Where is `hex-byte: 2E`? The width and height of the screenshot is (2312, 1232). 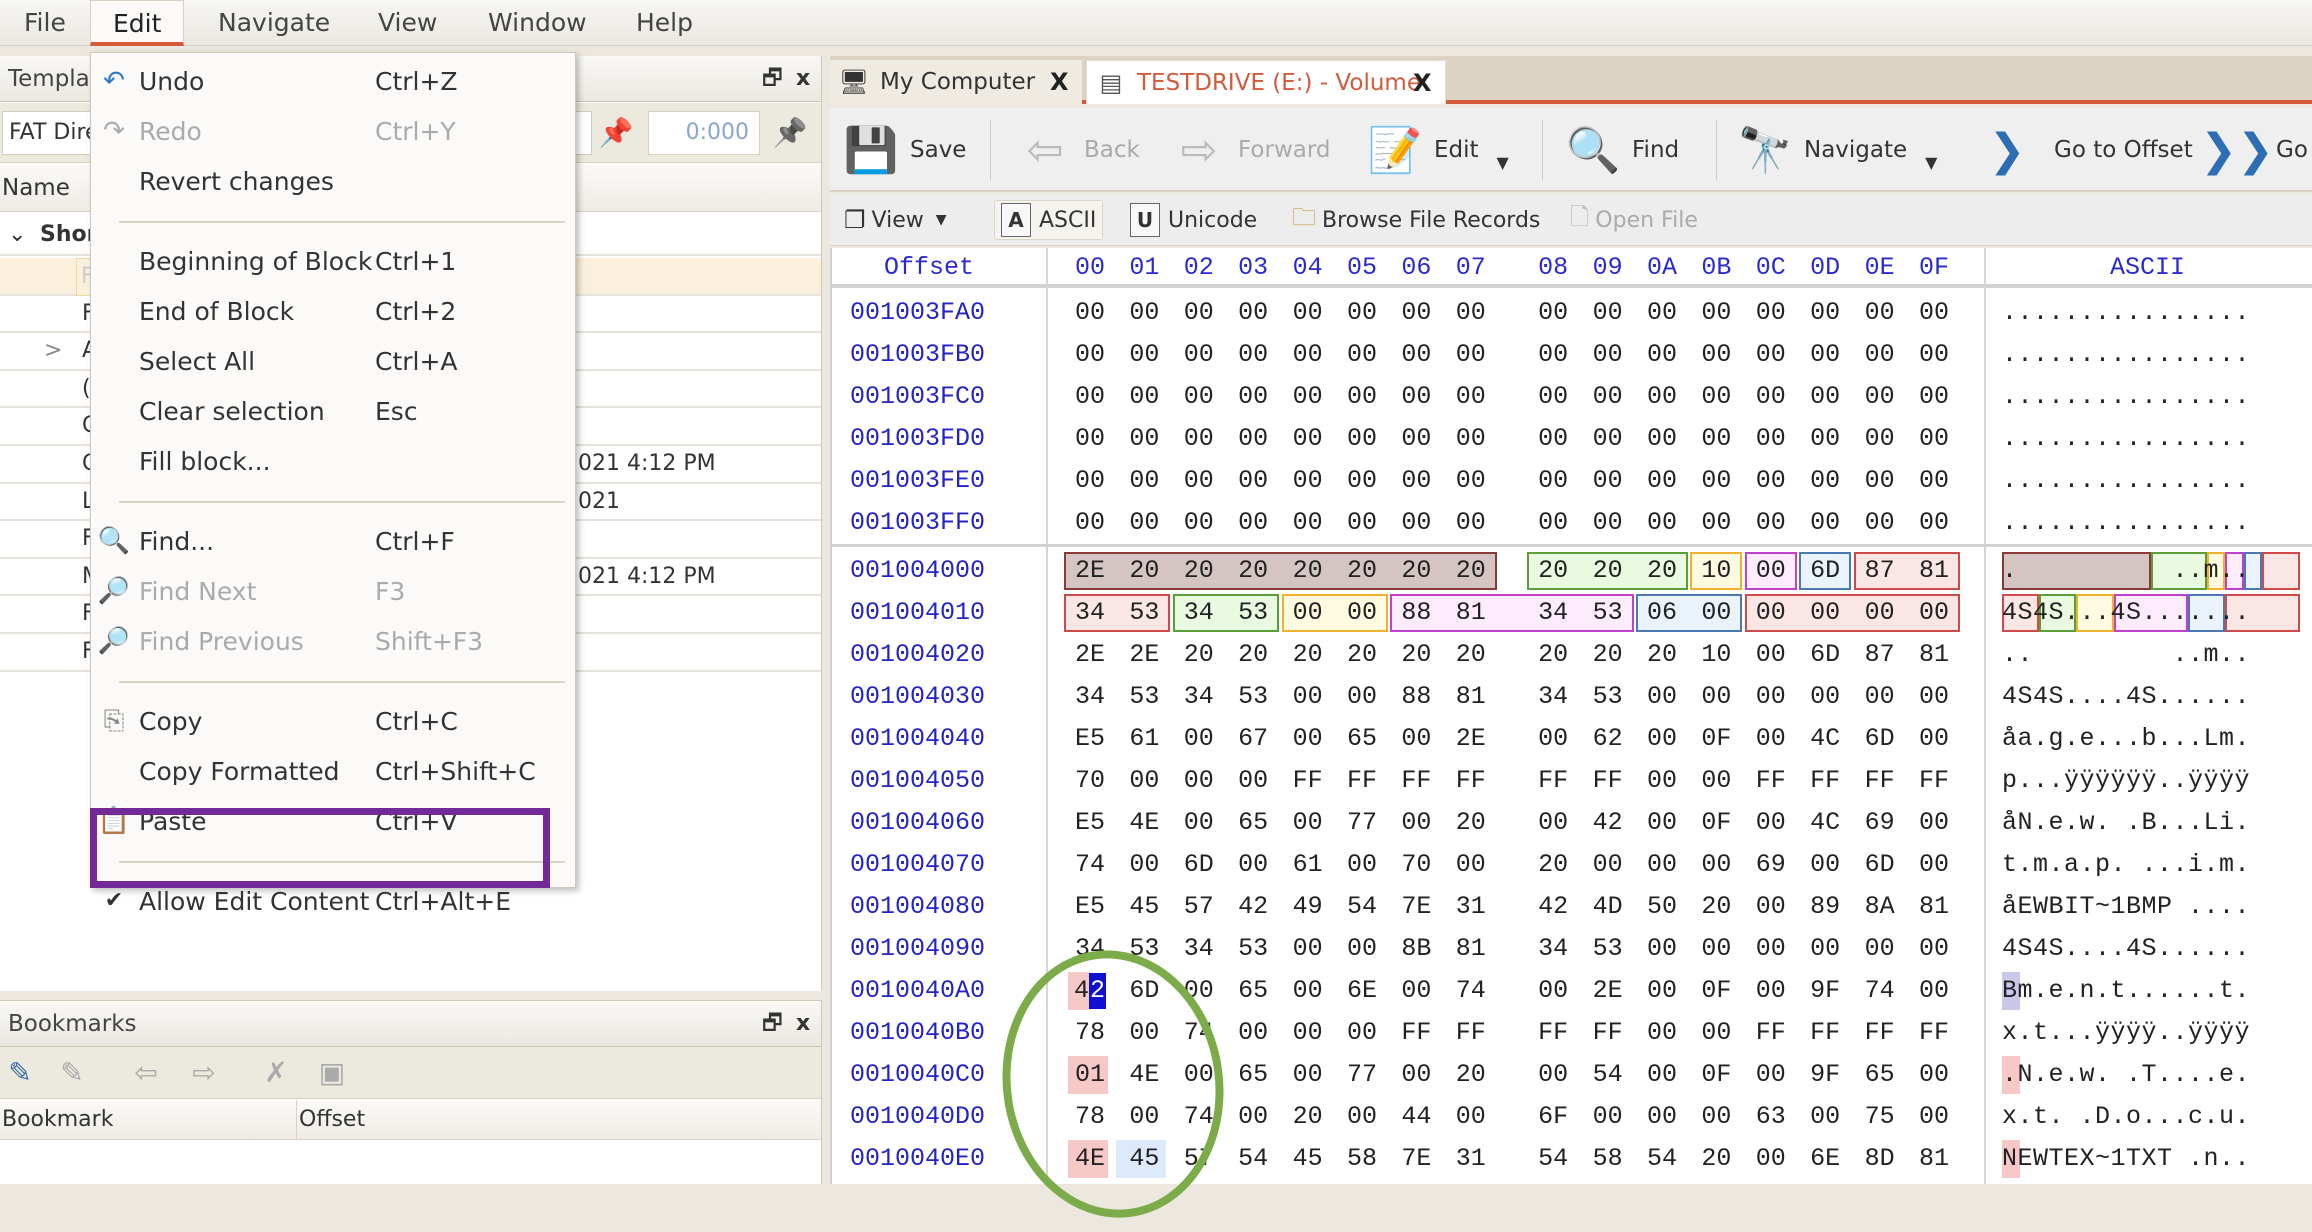
hex-byte: 2E is located at coordinates (1090, 571).